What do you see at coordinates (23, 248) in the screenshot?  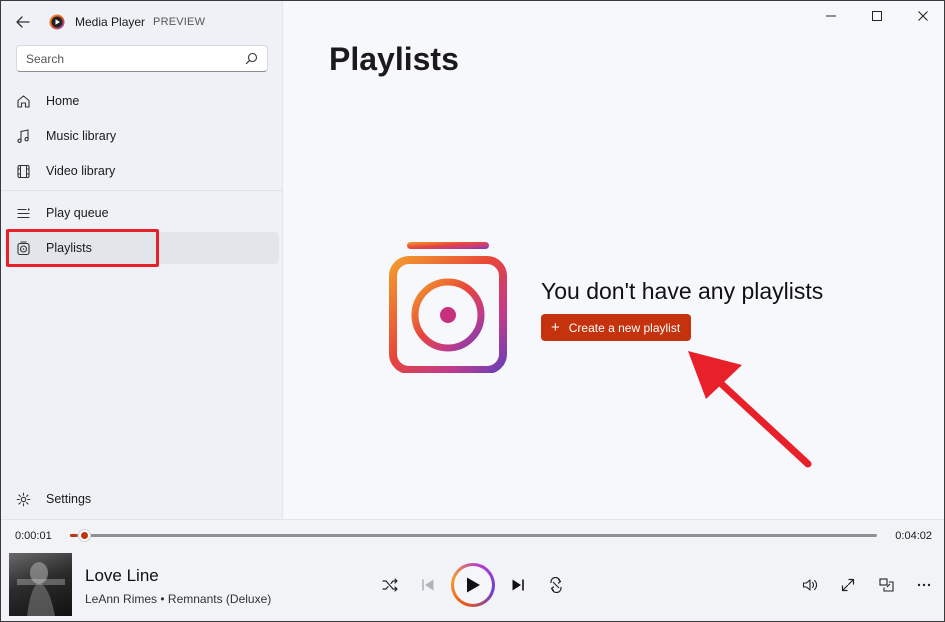 I see `playlist-icon` at bounding box center [23, 248].